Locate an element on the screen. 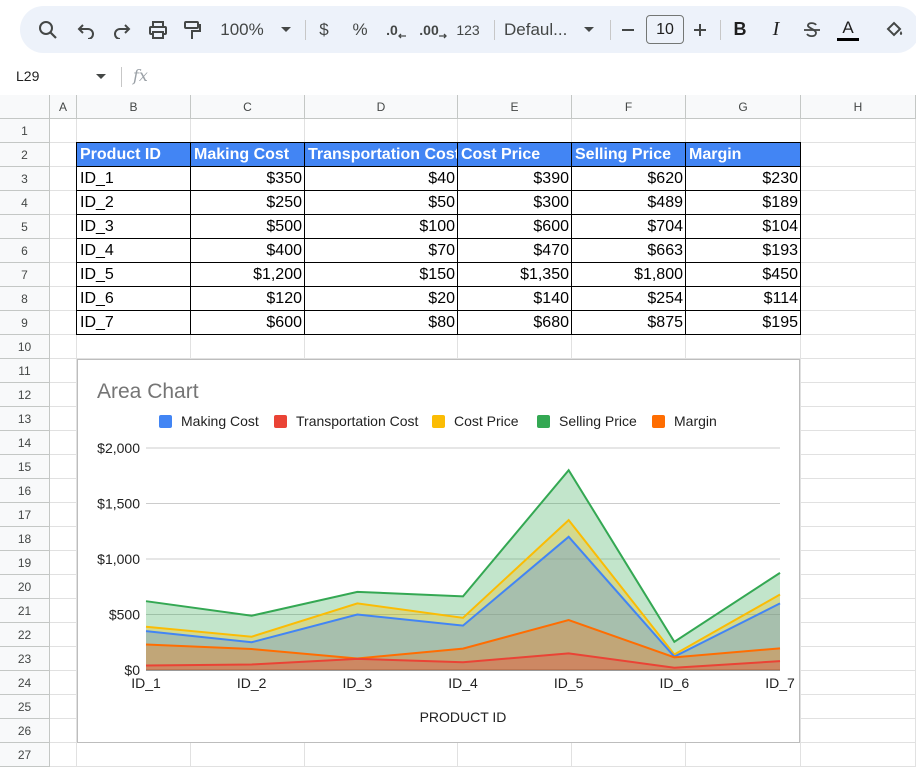 This screenshot has height=768, width=916. row-header-7: 7 is located at coordinates (25, 275).